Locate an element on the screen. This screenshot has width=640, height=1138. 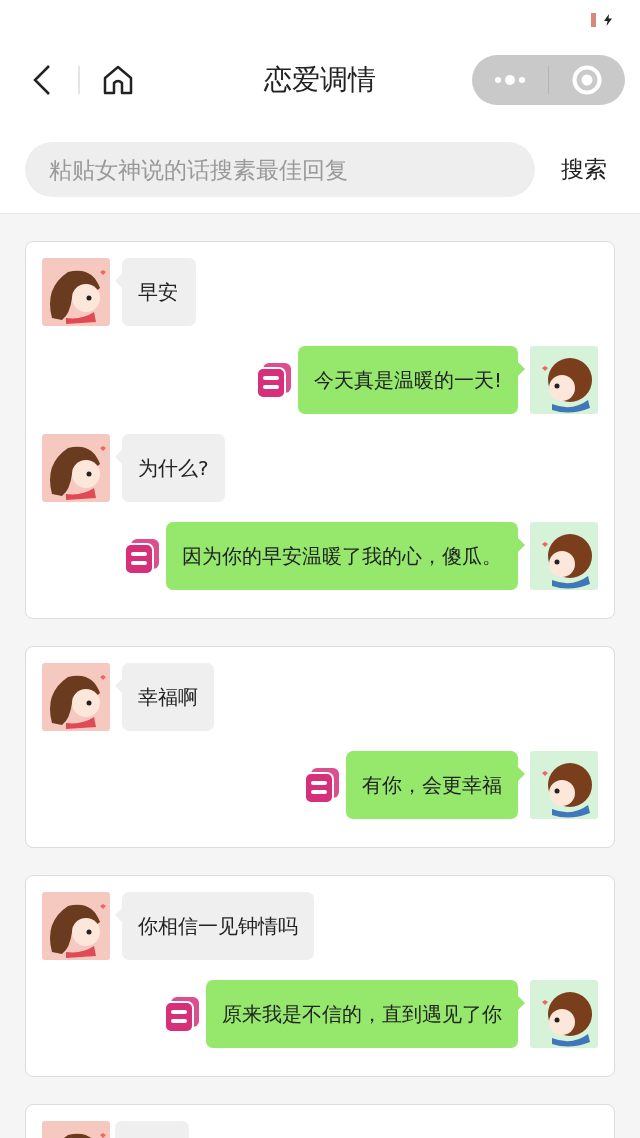
charging-icon is located at coordinates (608, 20).